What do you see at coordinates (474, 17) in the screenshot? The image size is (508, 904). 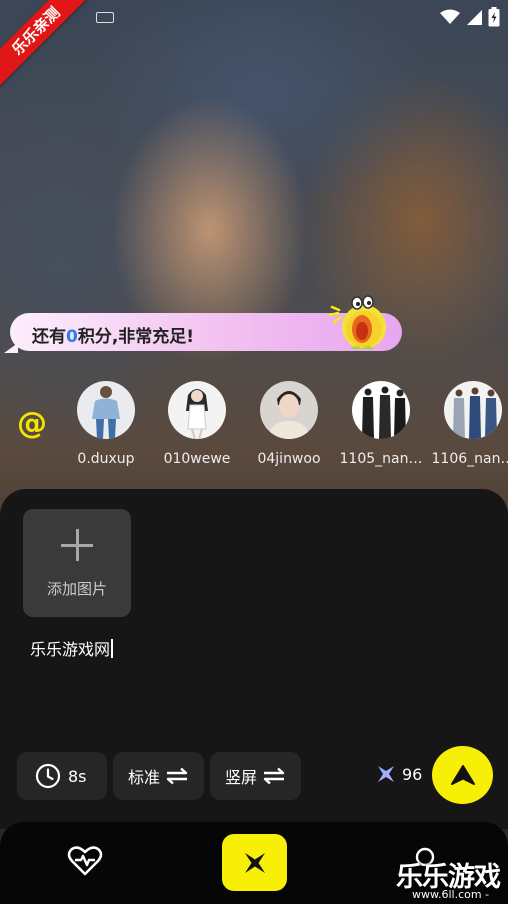 I see `signal-icon` at bounding box center [474, 17].